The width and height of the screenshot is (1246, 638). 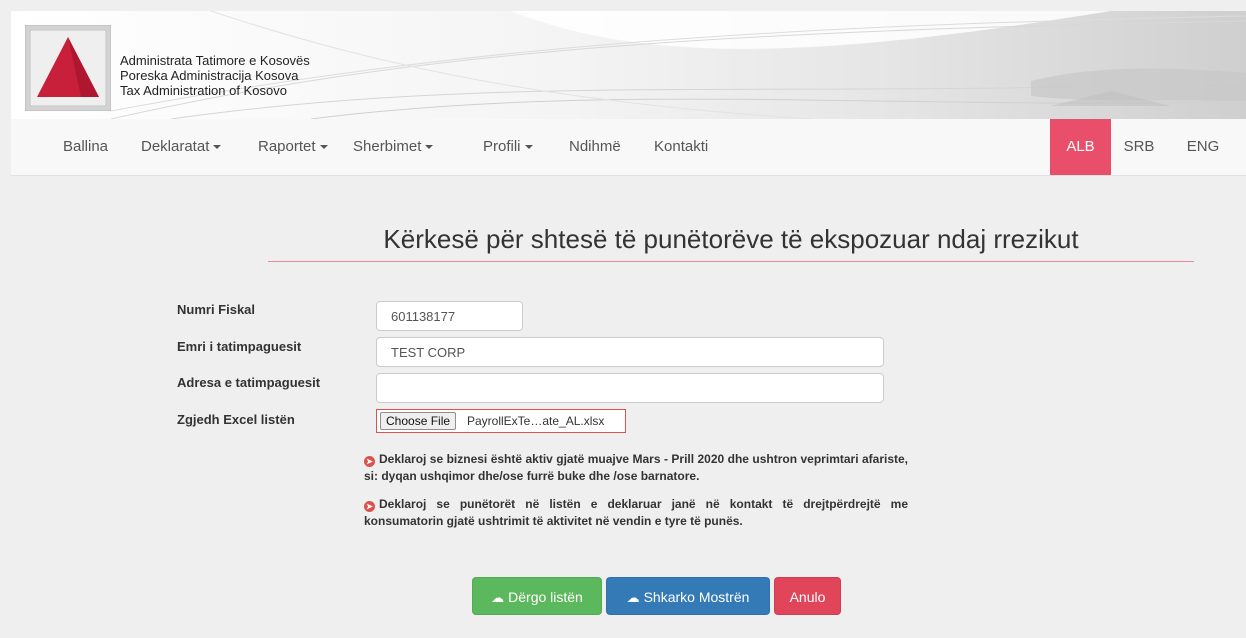 What do you see at coordinates (236, 419) in the screenshot?
I see `excel-file-label: Zgjedh Excel listën` at bounding box center [236, 419].